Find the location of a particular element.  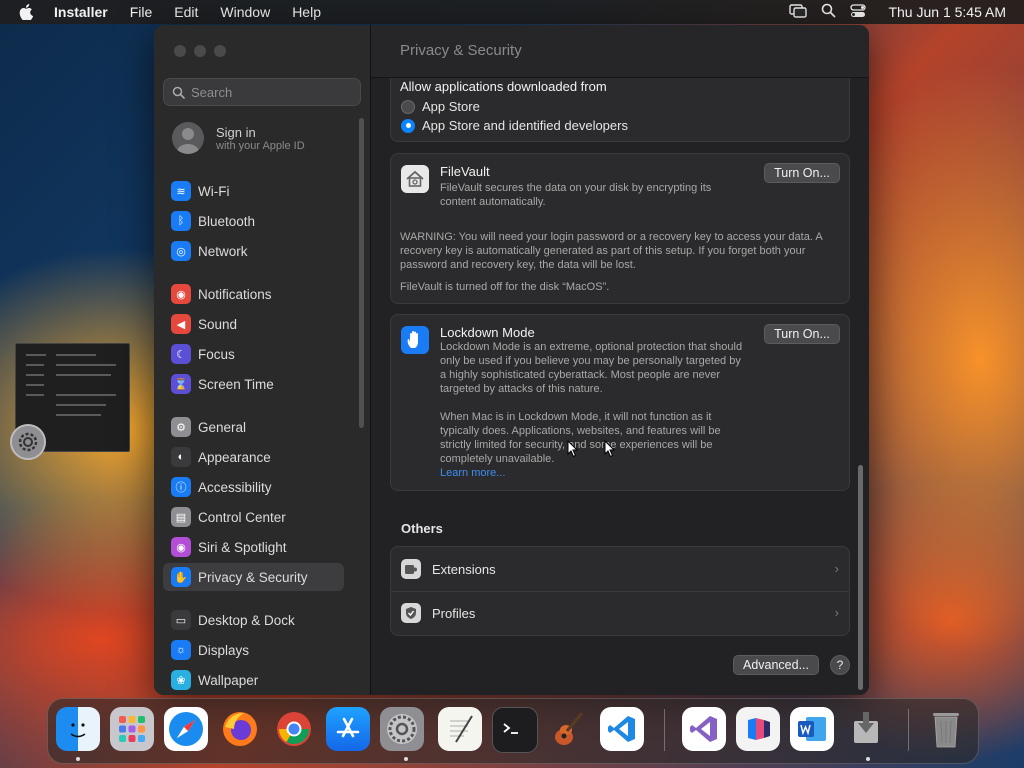

sidebar-item-label: Focus is located at coordinates (216, 354).